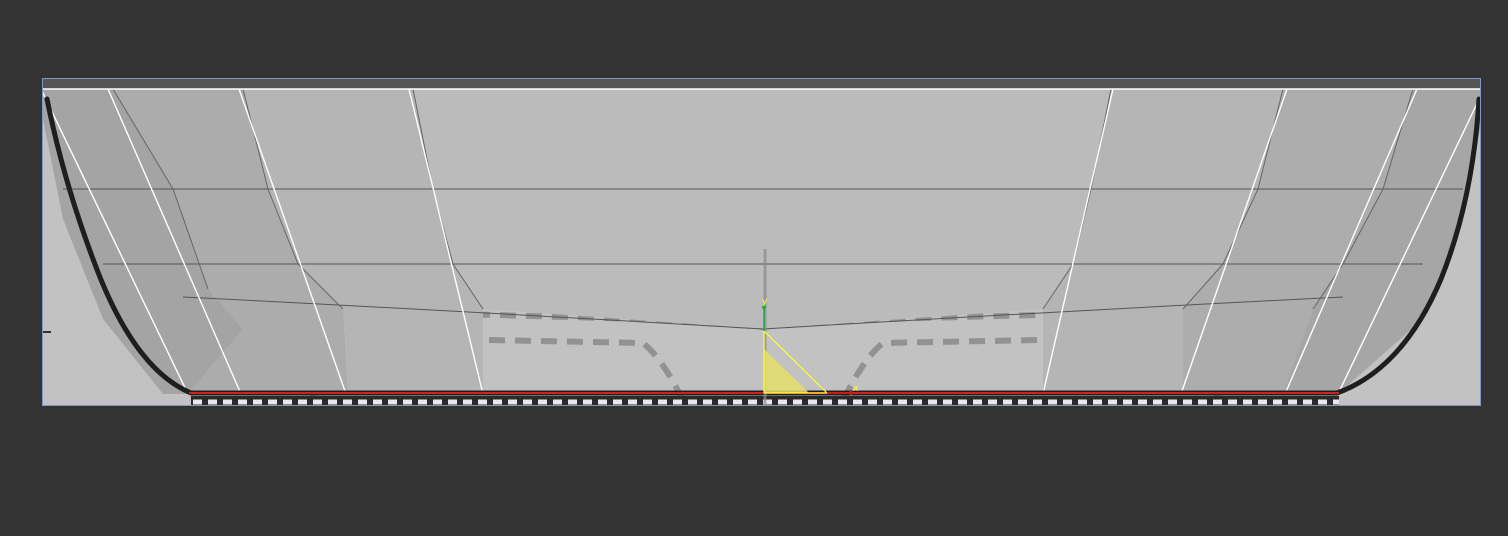  Describe the element at coordinates (856, 389) in the screenshot. I see `gizmo-x-label: x` at that location.